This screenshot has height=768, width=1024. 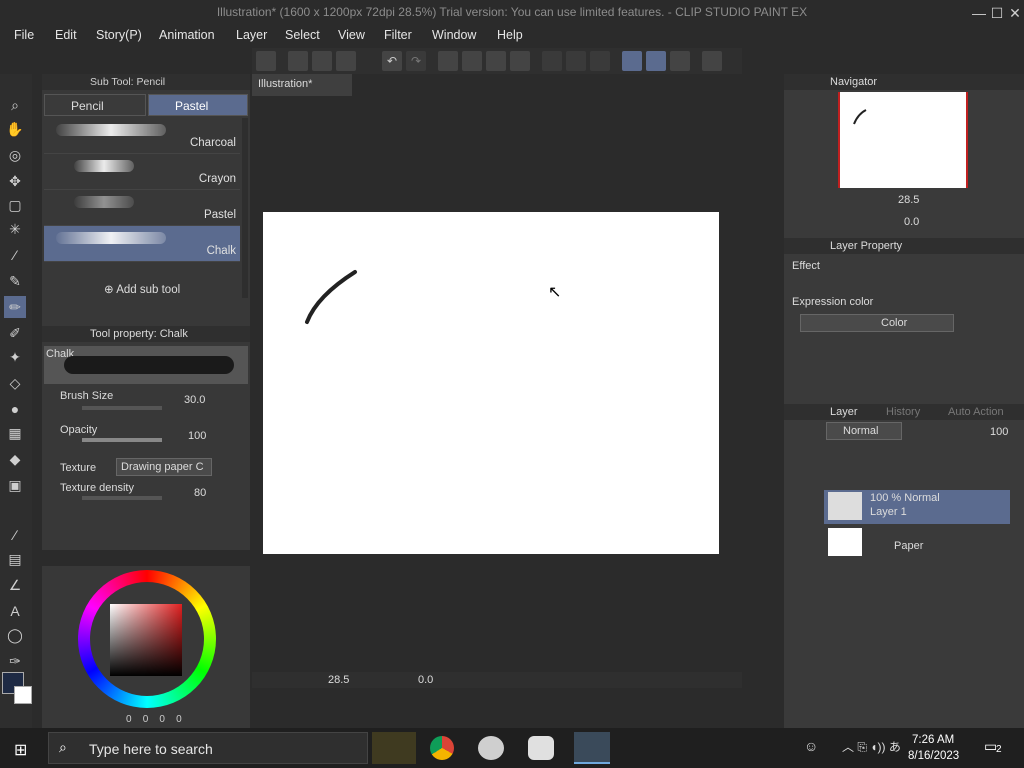 What do you see at coordinates (454, 35) in the screenshot?
I see `menu-window: Window` at bounding box center [454, 35].